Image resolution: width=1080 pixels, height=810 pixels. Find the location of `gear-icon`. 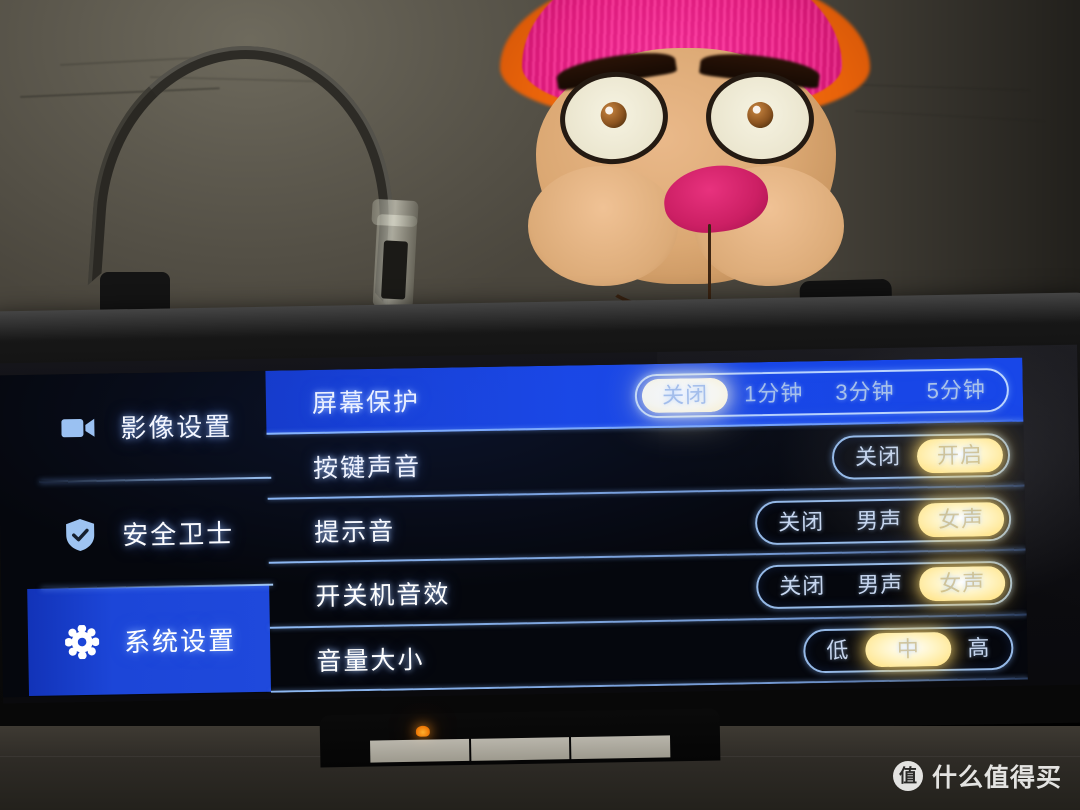

gear-icon is located at coordinates (82, 641).